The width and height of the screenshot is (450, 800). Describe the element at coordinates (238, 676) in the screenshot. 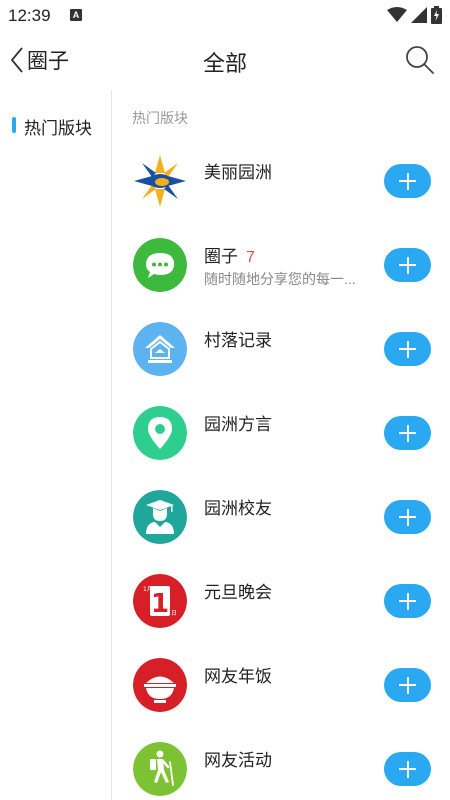

I see `item-title: 网友年饭` at that location.